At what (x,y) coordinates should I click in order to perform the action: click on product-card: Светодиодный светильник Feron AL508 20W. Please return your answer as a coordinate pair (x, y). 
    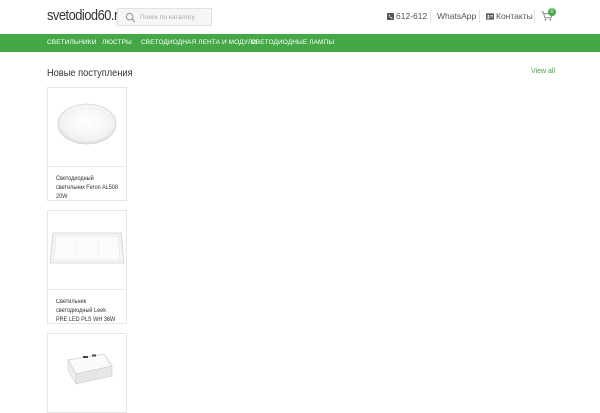
    Looking at the image, I should click on (87, 144).